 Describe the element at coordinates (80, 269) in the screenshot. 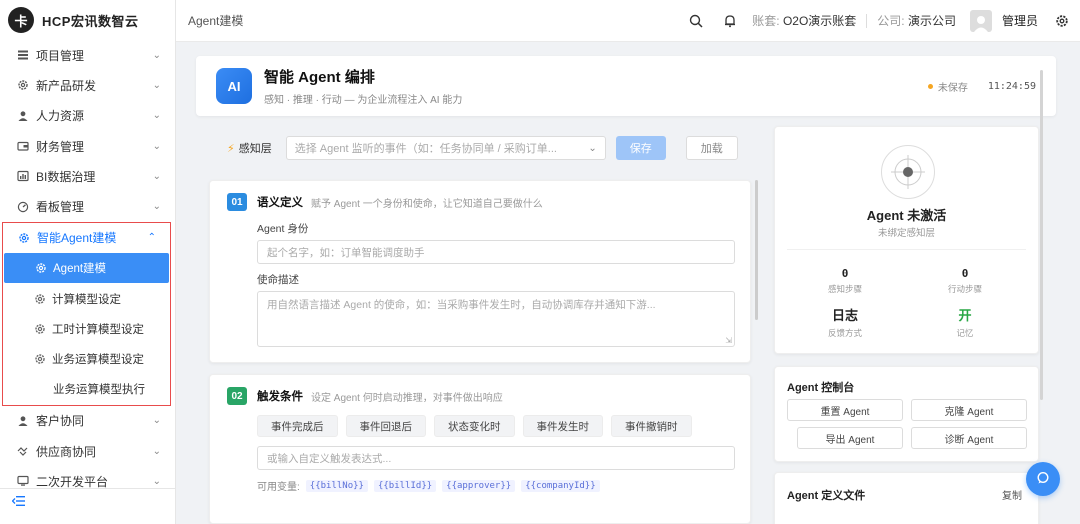

I see `subitem-label: Agent建模` at that location.